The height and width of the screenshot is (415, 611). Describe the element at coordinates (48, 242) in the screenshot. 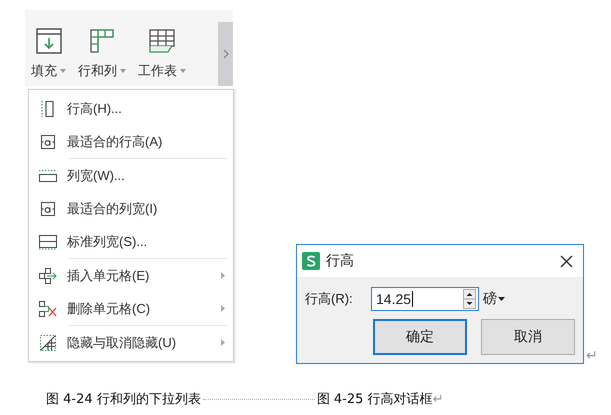

I see `standard-width-icon` at that location.